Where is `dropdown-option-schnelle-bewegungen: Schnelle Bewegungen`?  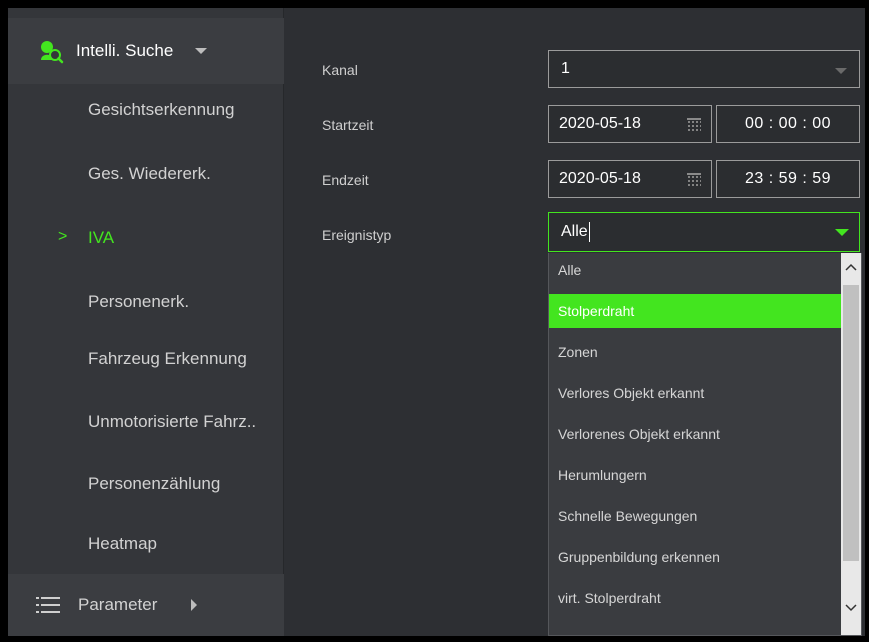 dropdown-option-schnelle-bewegungen: Schnelle Bewegungen is located at coordinates (695, 516).